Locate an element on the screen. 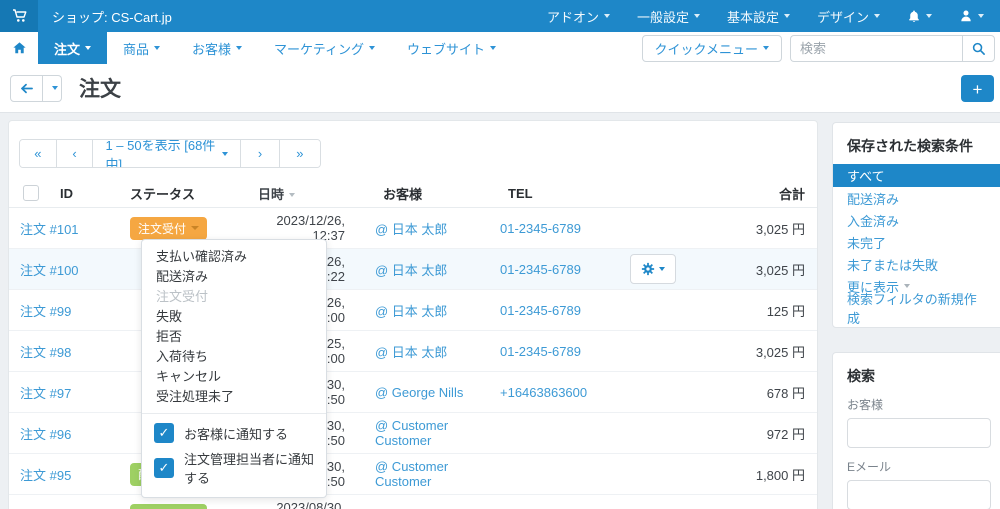  pagination-first-button: « is located at coordinates (38, 153).